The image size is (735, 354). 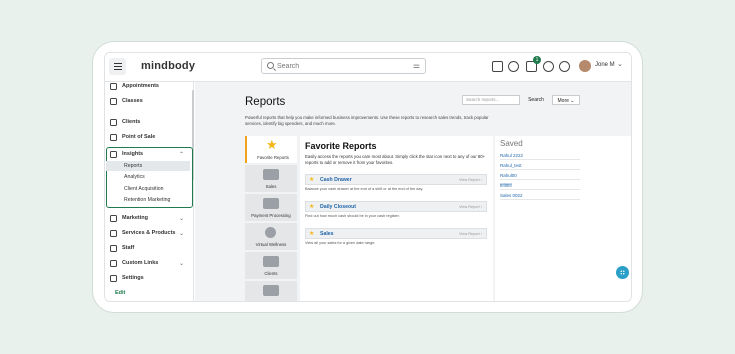 I want to click on people-icon, so click(x=113, y=248).